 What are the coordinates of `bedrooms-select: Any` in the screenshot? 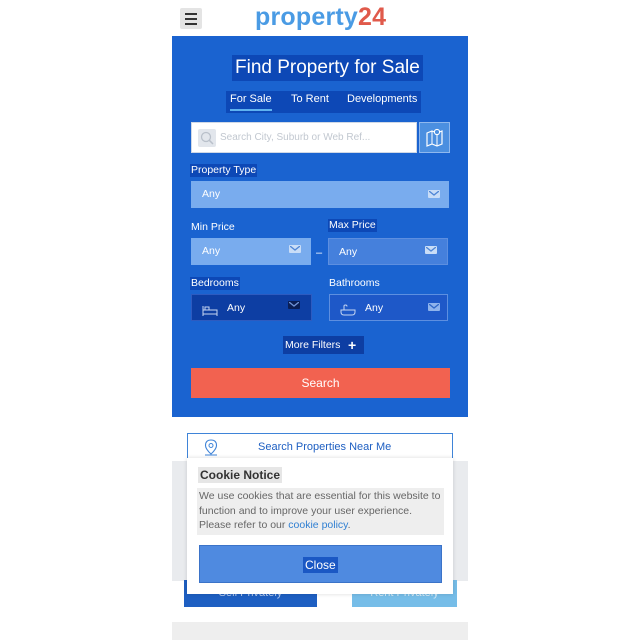 It's located at (251, 307).